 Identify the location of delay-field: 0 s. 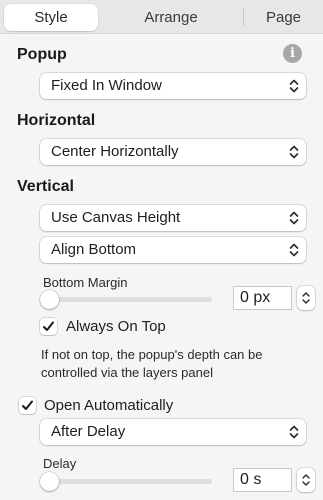
(262, 480).